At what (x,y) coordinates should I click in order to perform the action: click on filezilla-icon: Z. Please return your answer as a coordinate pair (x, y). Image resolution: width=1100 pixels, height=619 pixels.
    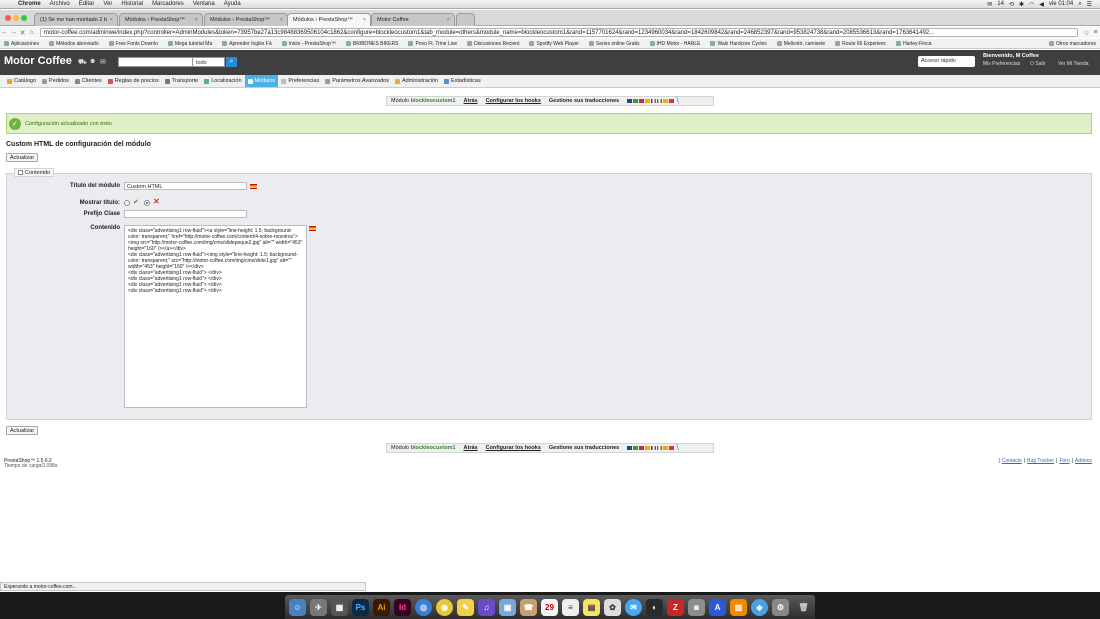
    Looking at the image, I should click on (675, 607).